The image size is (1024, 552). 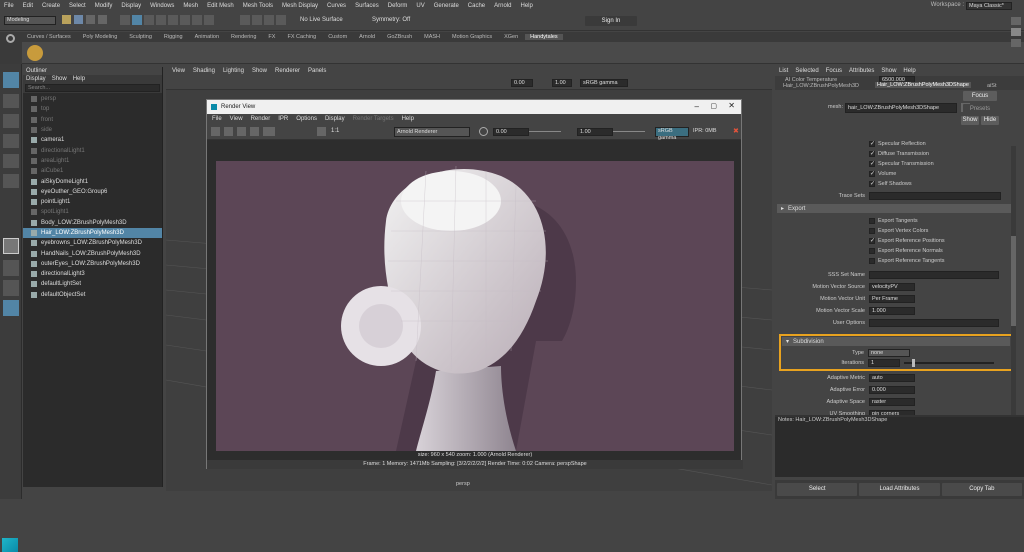 I want to click on outliner-item: spotLight1, so click(x=92, y=212).